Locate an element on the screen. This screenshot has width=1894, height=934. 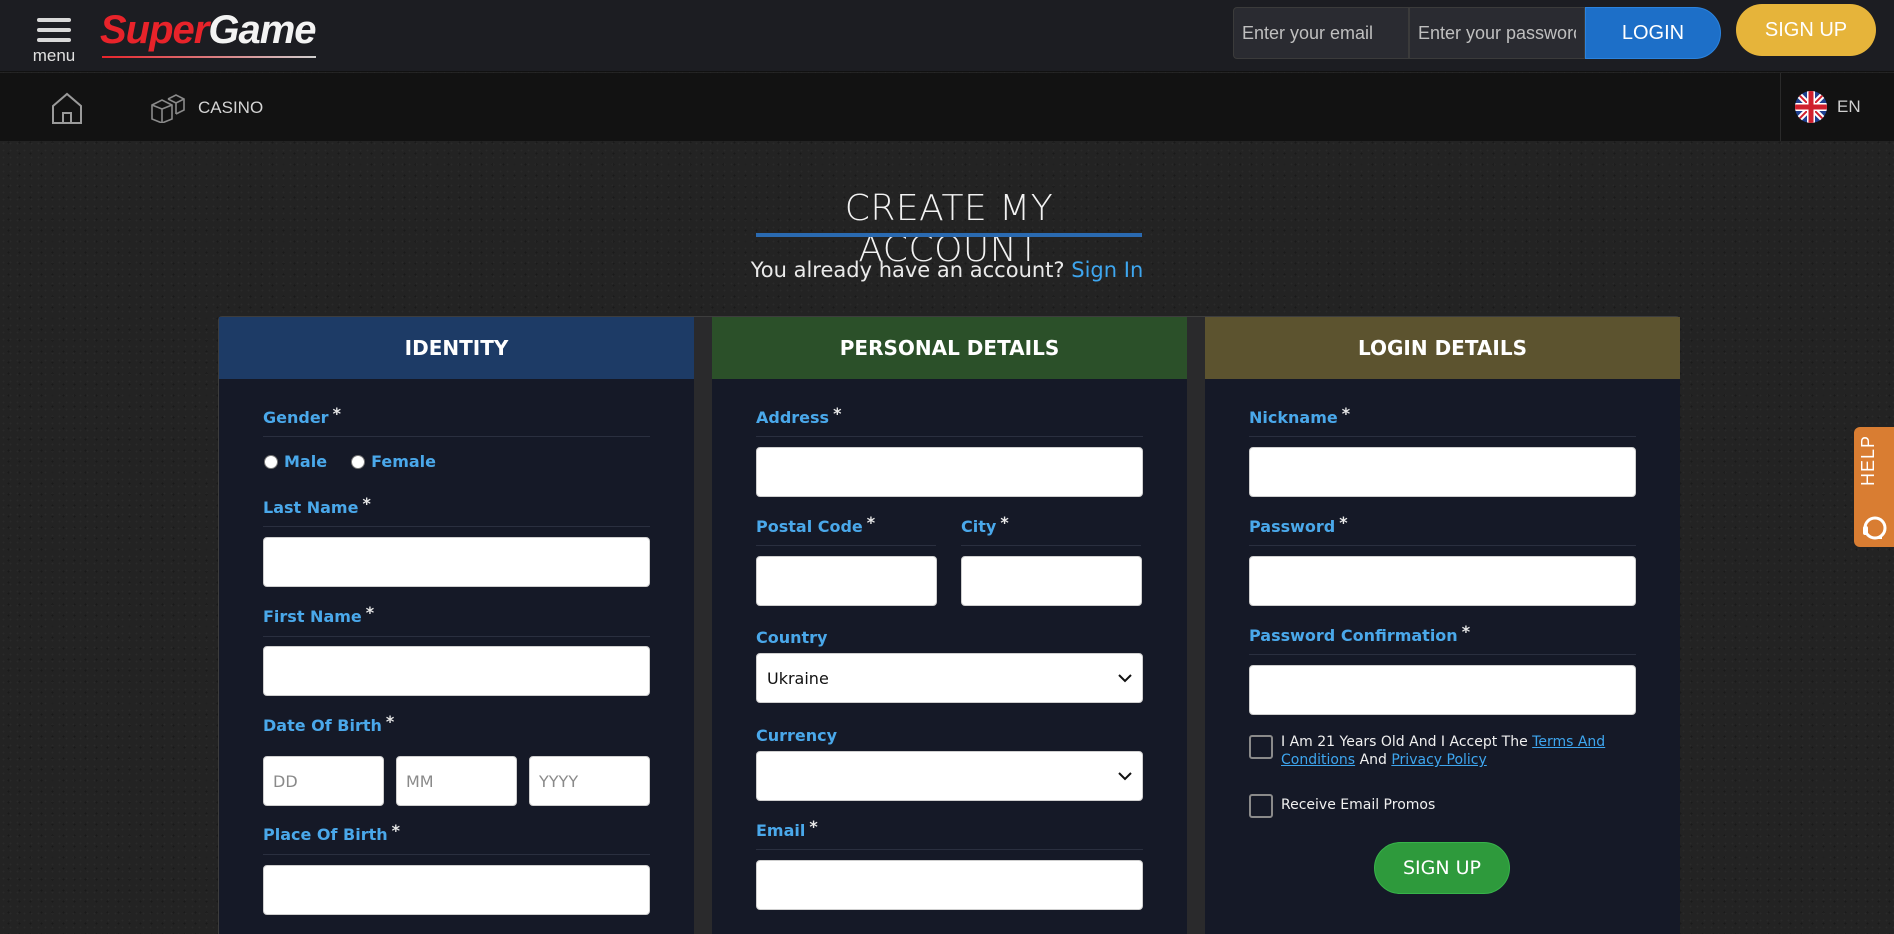
place-of-birth-label: Place Of Birth * is located at coordinates (332, 832).